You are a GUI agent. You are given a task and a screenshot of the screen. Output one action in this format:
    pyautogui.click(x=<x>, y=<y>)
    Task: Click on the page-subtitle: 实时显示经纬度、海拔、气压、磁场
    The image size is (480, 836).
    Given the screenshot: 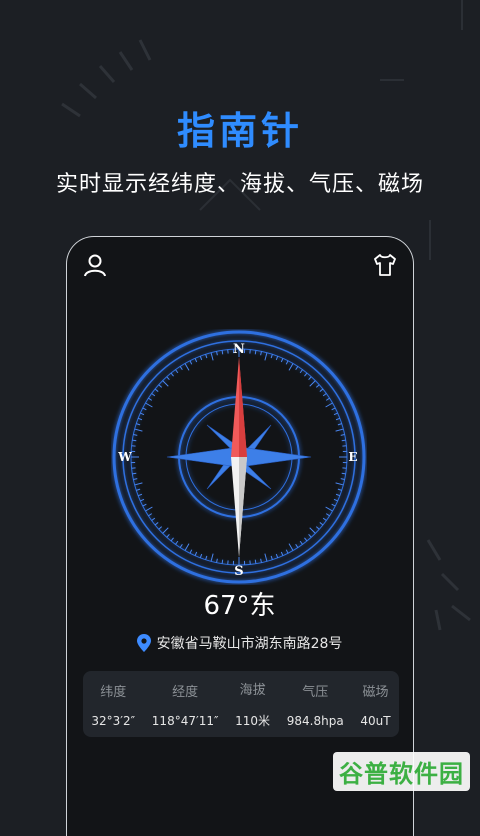 What is the action you would take?
    pyautogui.click(x=240, y=182)
    